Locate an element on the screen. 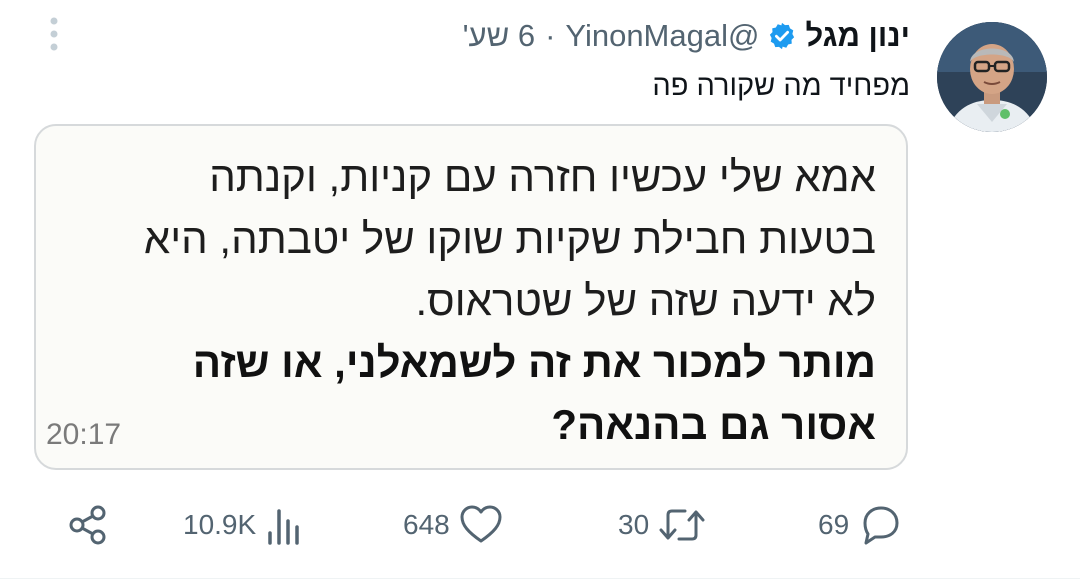 The image size is (1080, 587). message-bold-line: מותר למכור את זה לשמאלני, או שזה is located at coordinates (534, 362).